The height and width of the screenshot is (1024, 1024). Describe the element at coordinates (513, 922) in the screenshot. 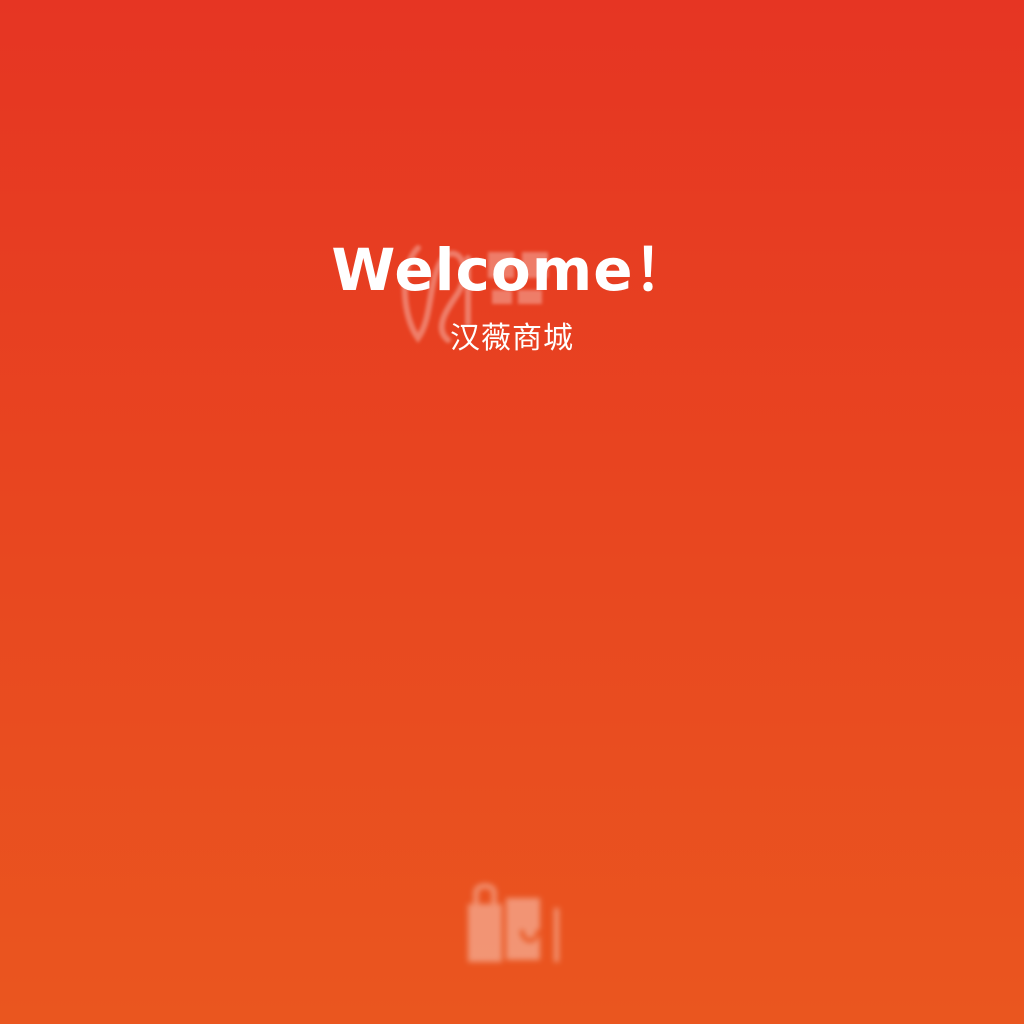

I see `shopping-bag-icon` at that location.